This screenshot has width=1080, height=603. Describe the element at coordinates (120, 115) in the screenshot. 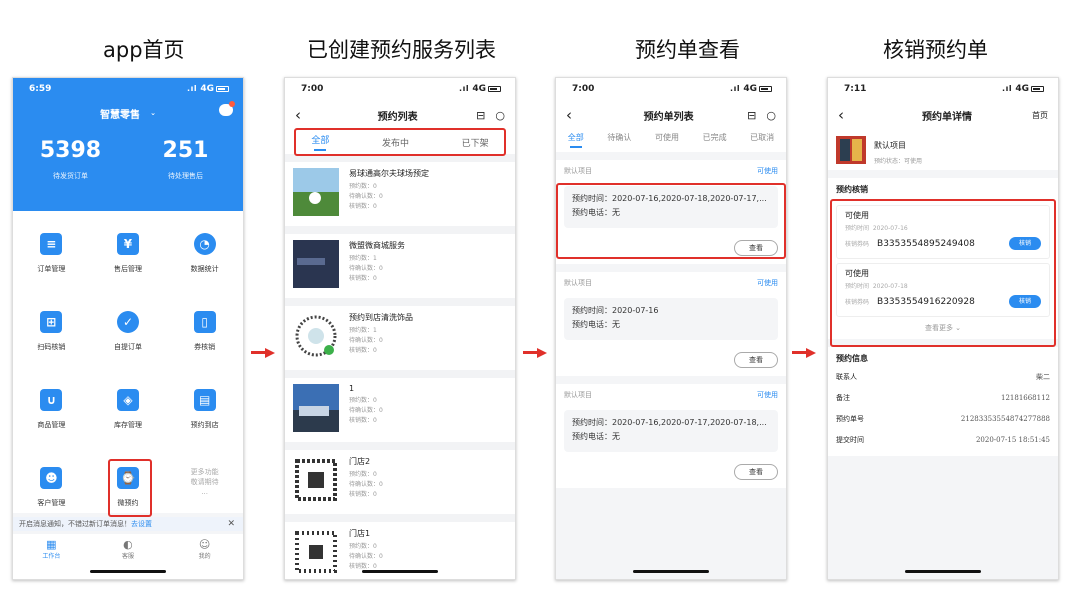

I see `store-name: 智慧零售` at that location.